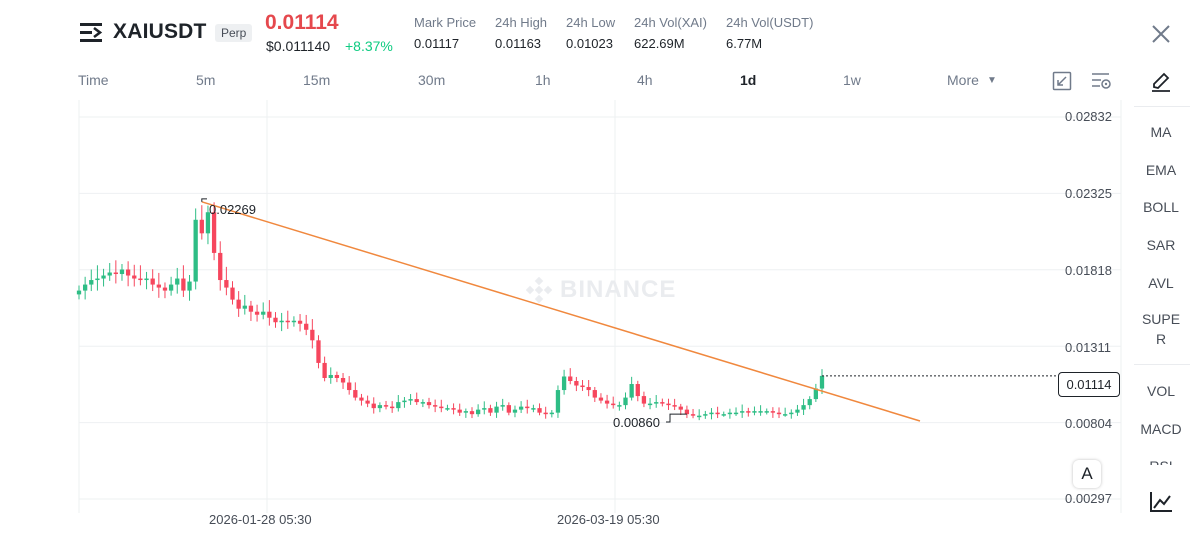  Describe the element at coordinates (1088, 270) in the screenshot. I see `price-tick: 0.01818` at that location.